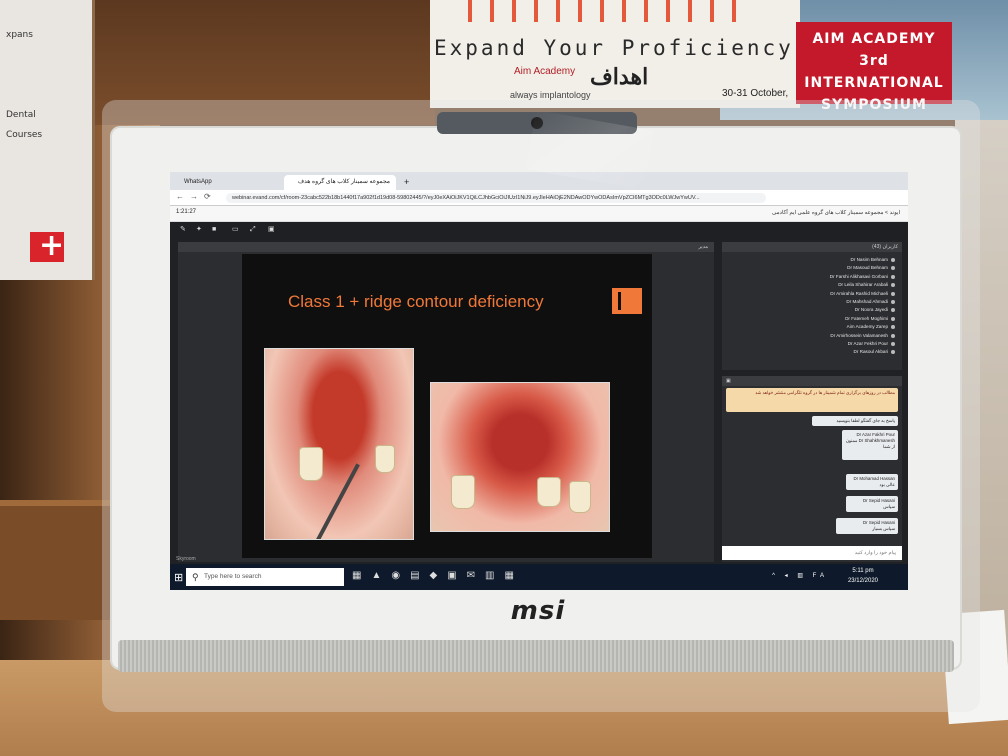  I want to click on mic-icon: ✎, so click(184, 230).